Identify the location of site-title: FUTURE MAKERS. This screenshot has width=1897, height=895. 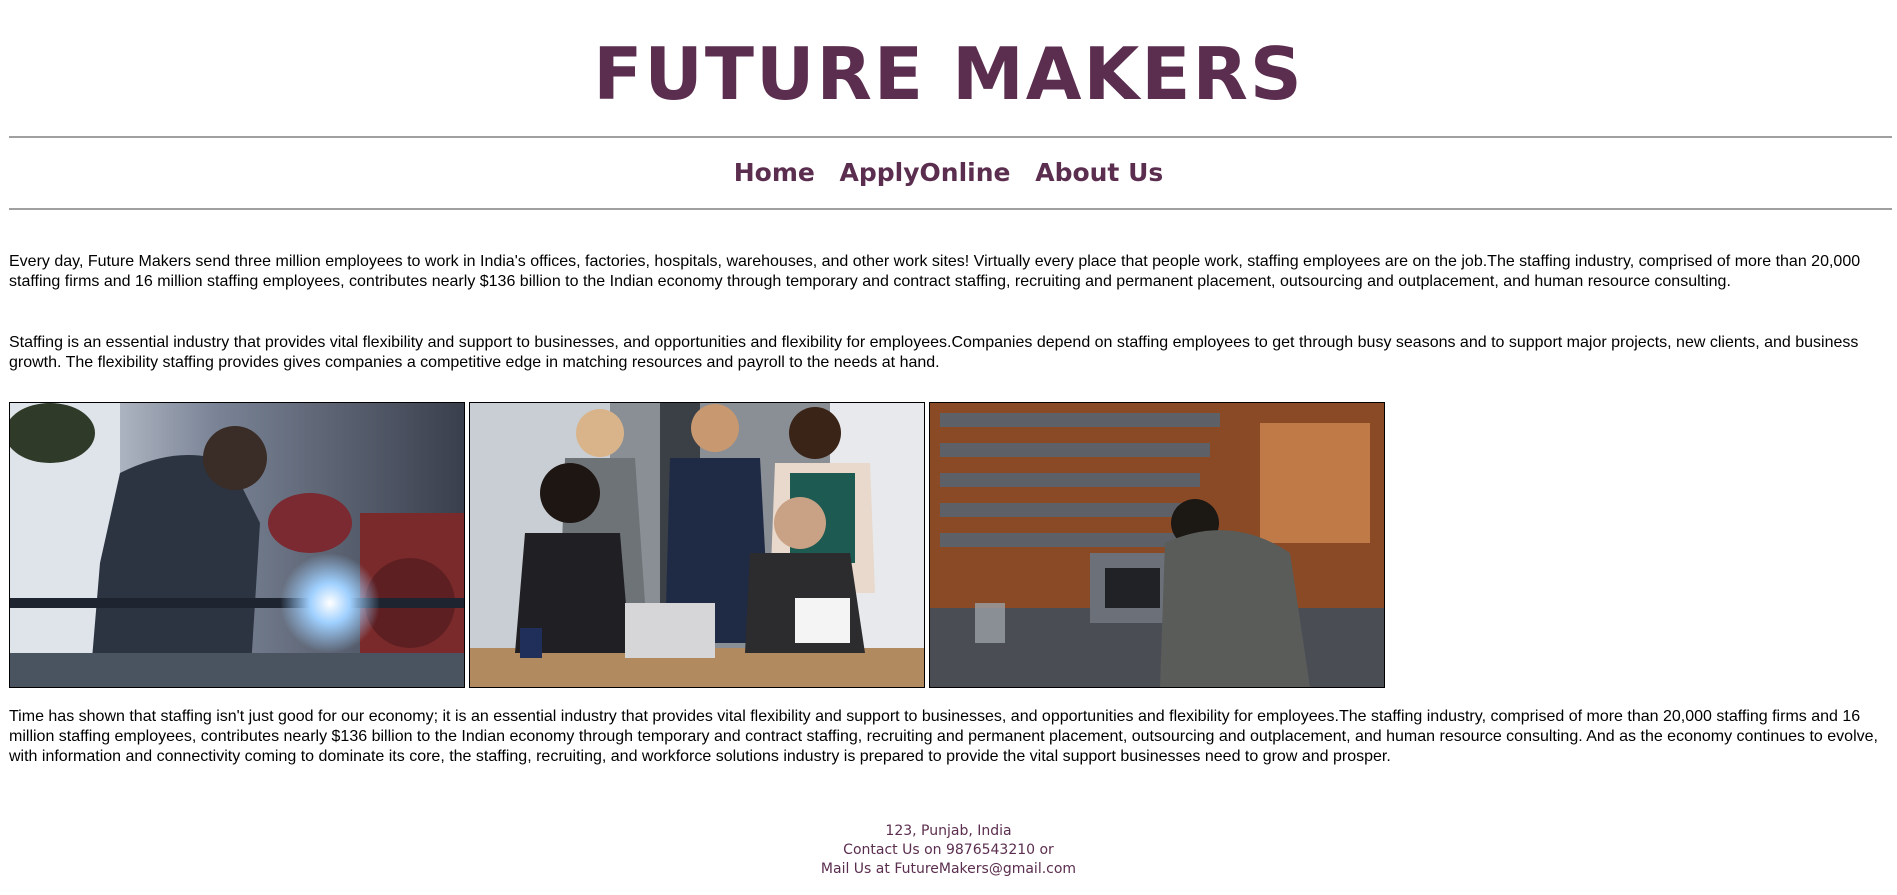
(948, 74).